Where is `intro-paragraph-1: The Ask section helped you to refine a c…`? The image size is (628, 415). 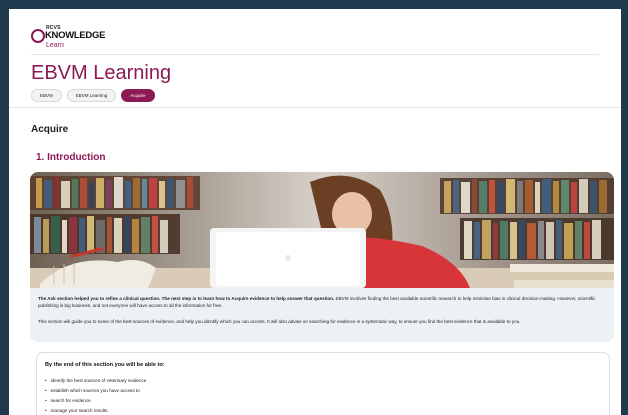 intro-paragraph-1: The Ask section helped you to refine a c… is located at coordinates (322, 302).